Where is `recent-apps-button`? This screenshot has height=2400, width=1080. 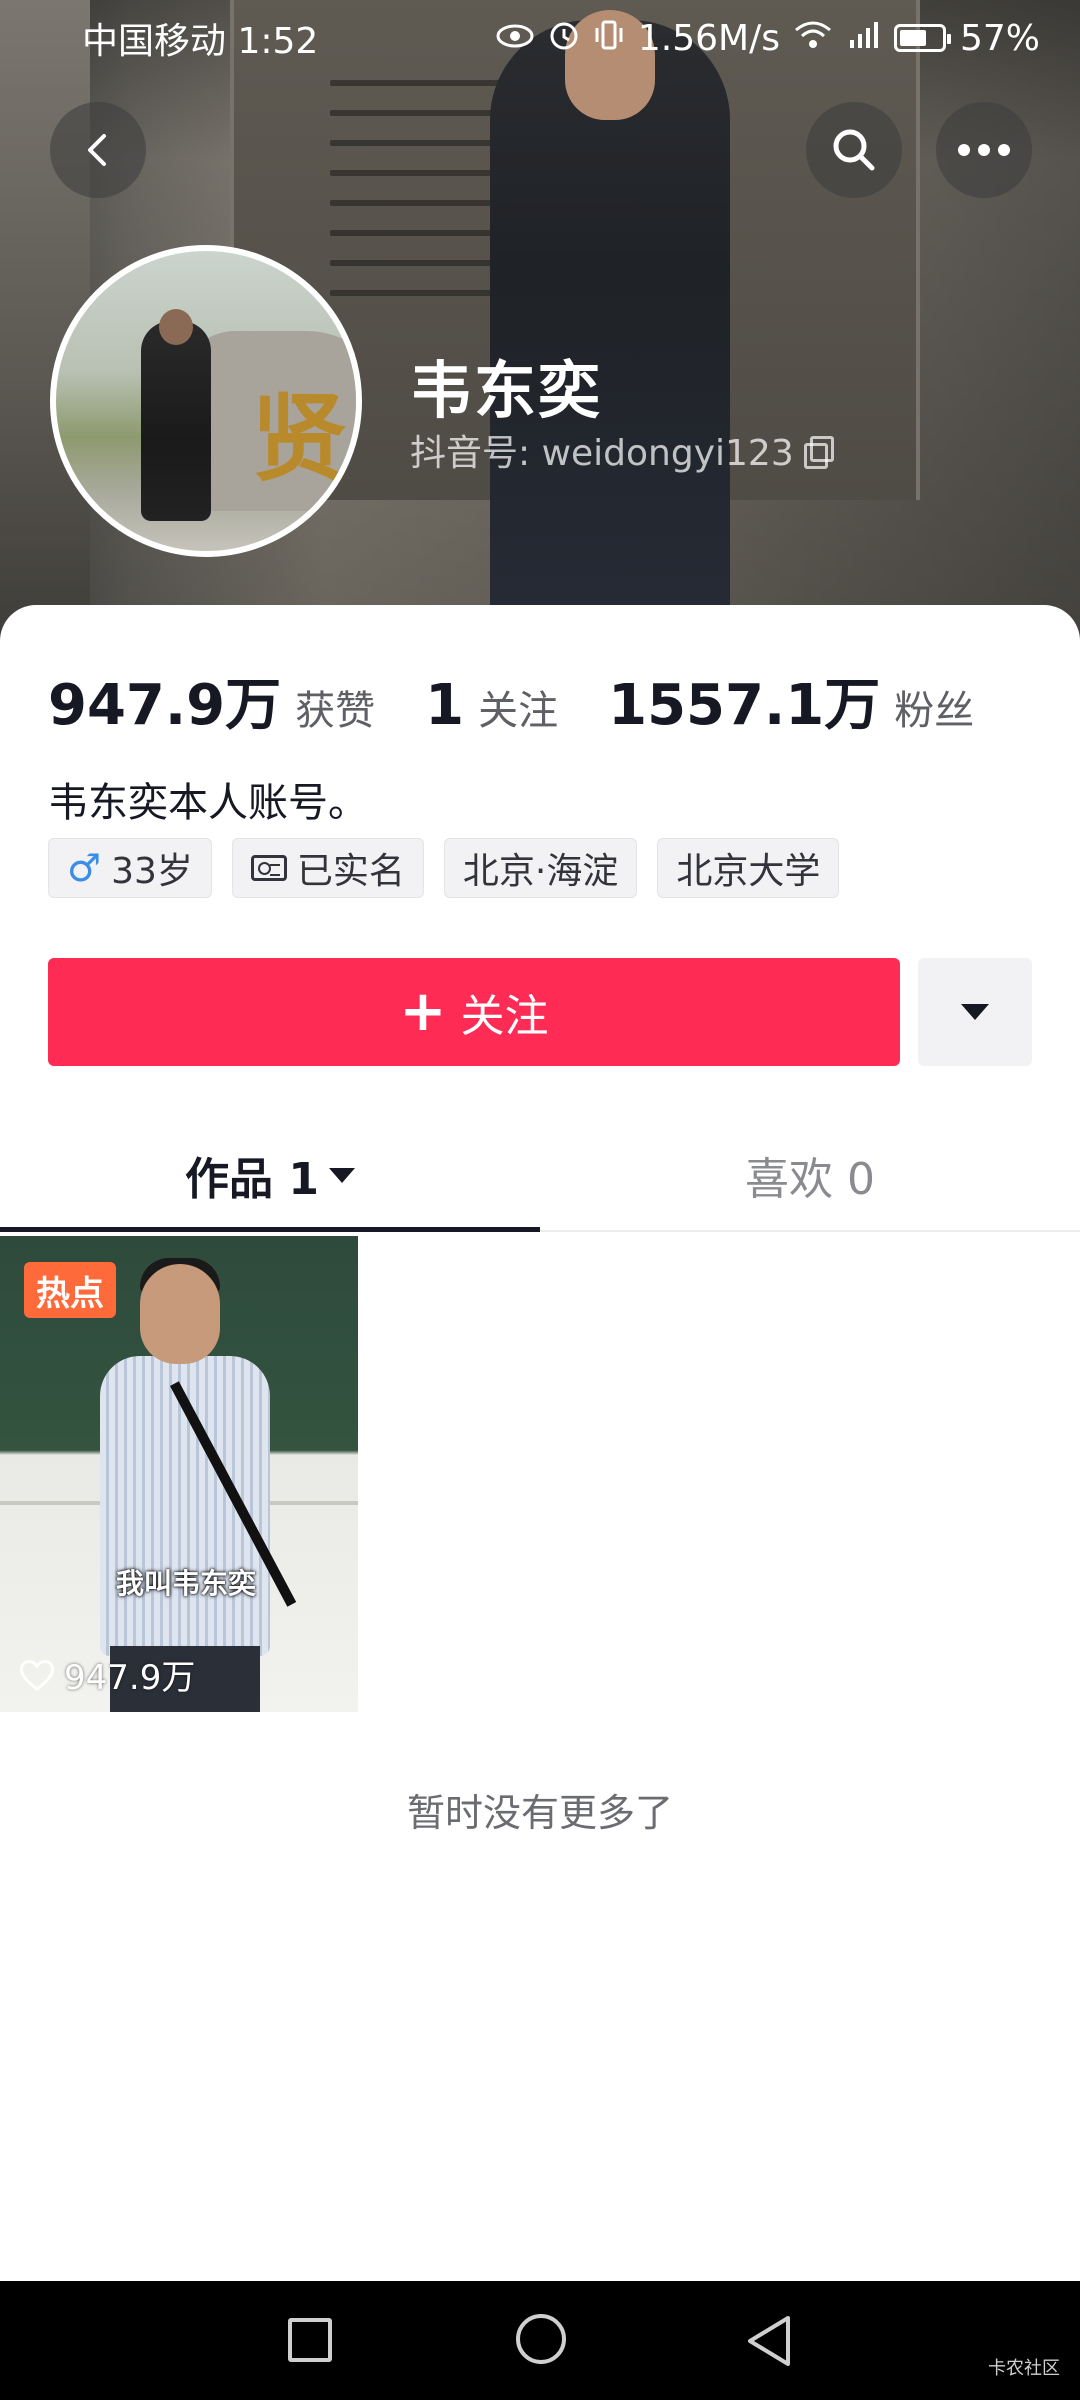 recent-apps-button is located at coordinates (310, 2340).